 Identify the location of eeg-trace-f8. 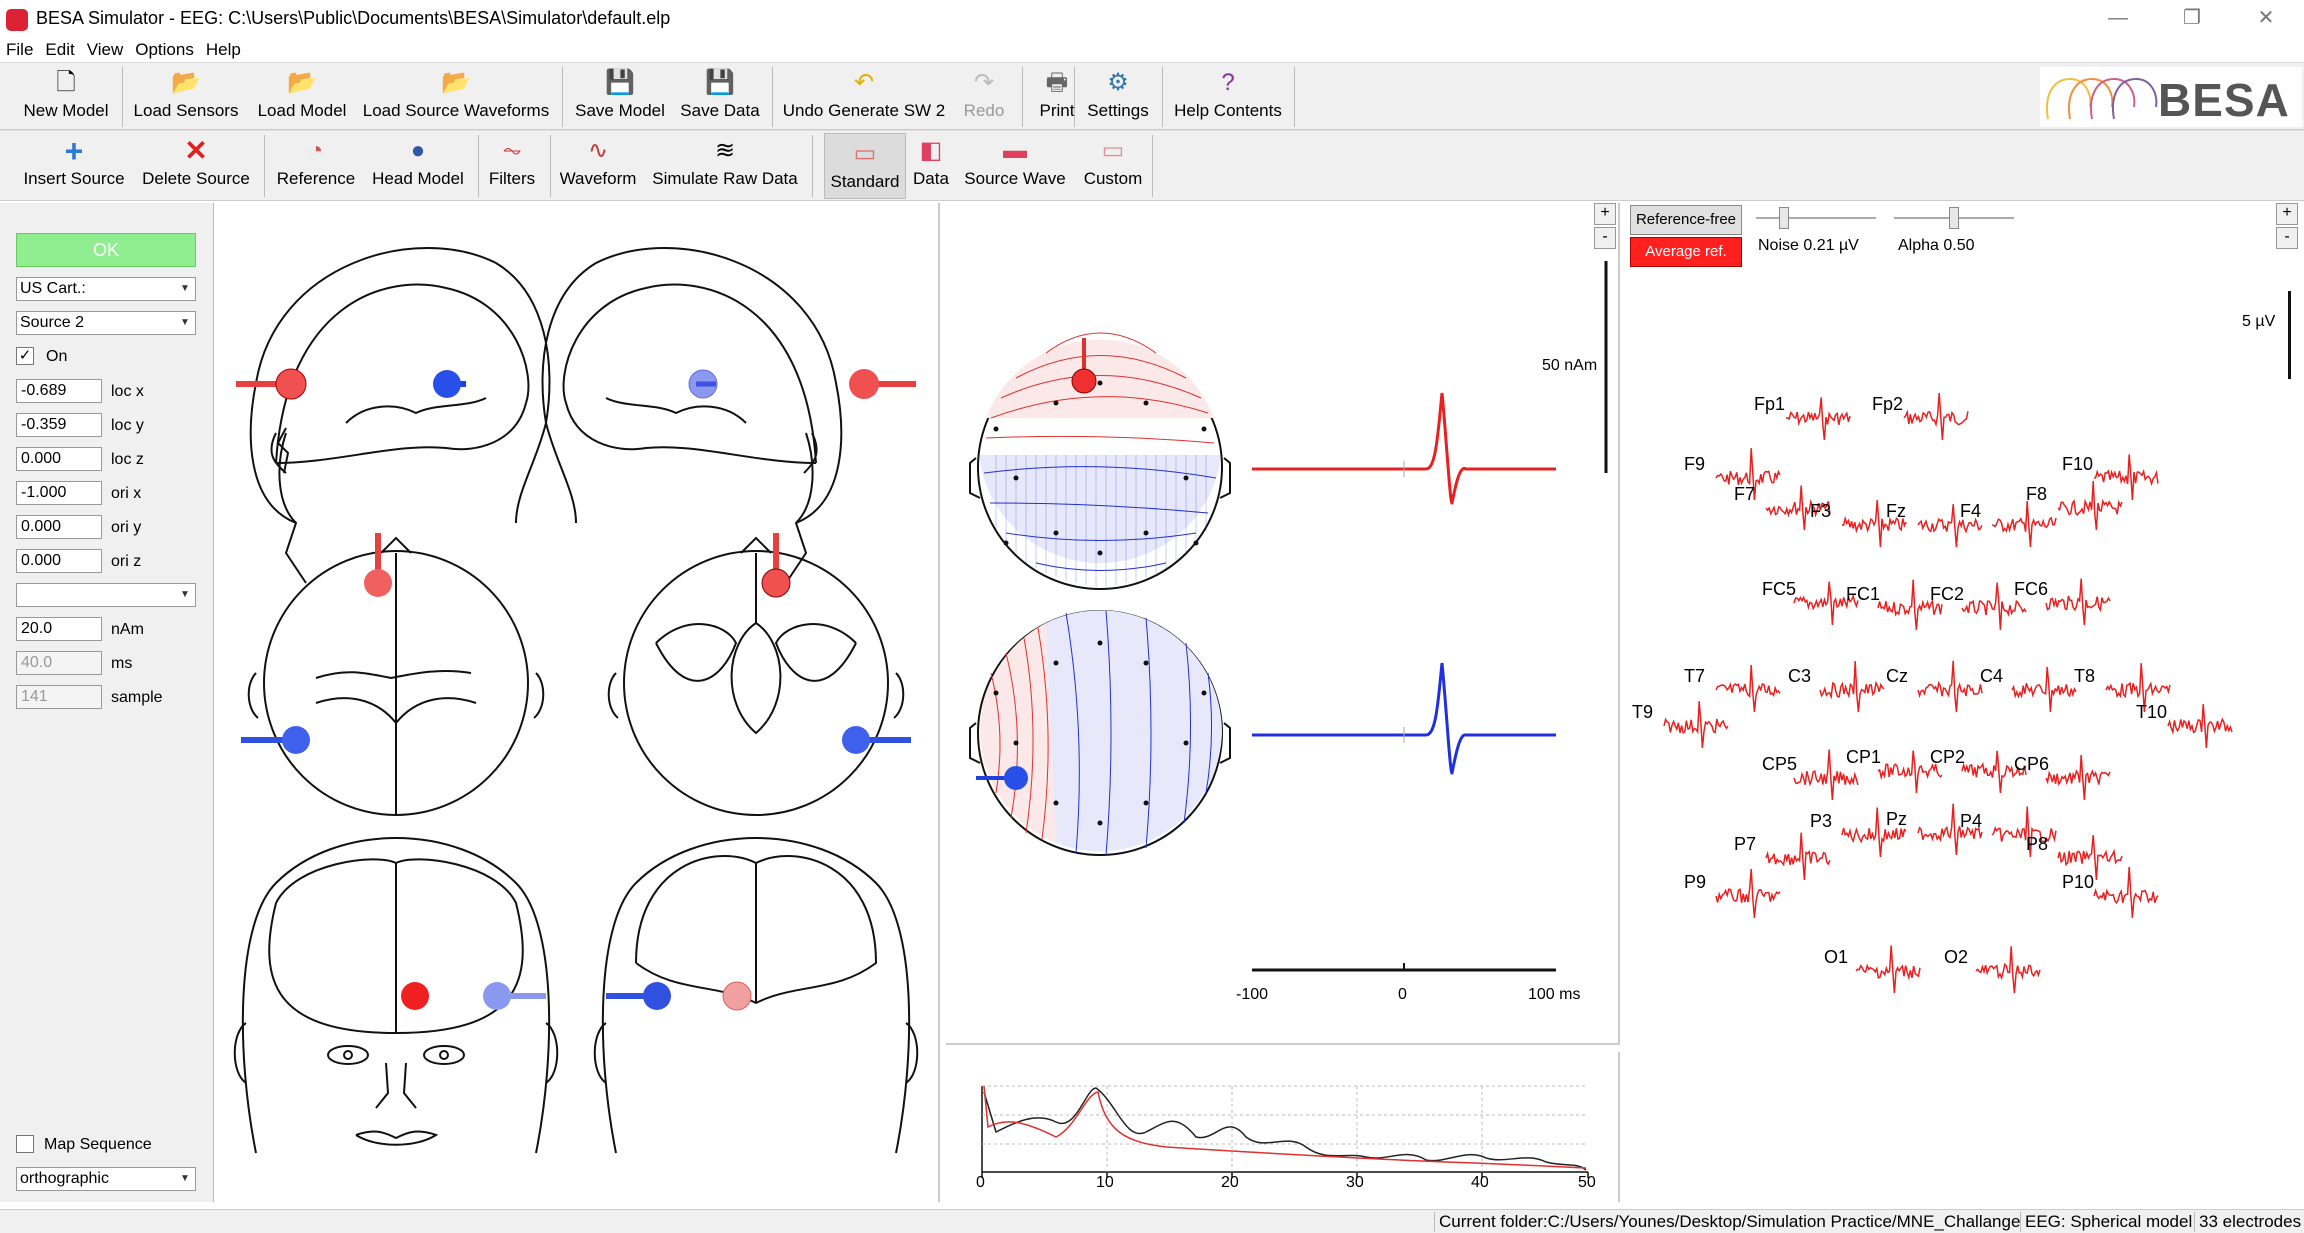
(2090, 505).